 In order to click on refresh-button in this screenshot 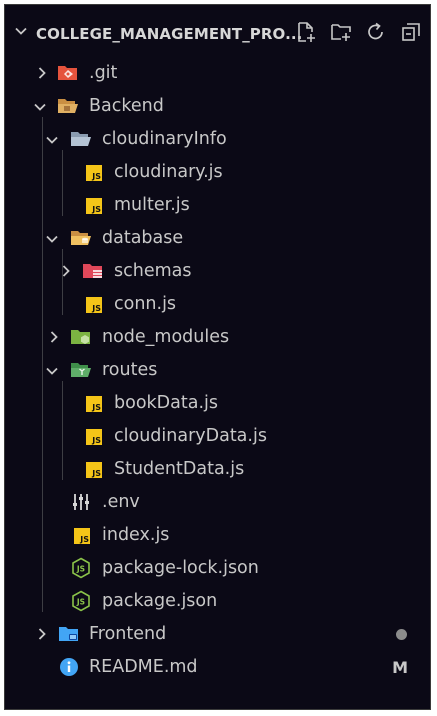, I will do `click(375, 31)`.